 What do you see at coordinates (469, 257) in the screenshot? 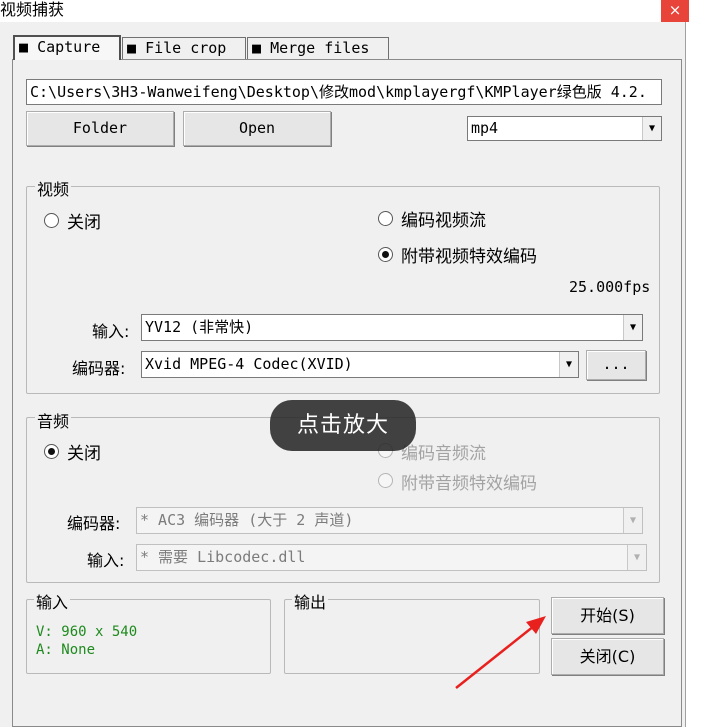
I see `video-with-effects-label: 附带视频特效编码` at bounding box center [469, 257].